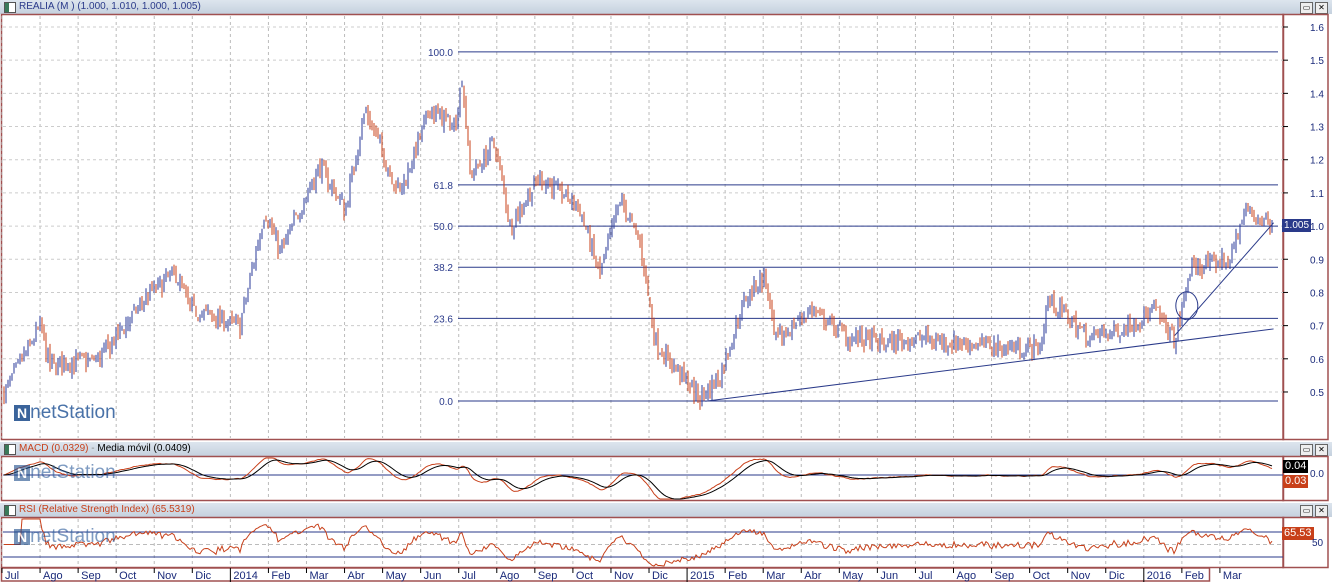  What do you see at coordinates (446, 402) in the screenshot?
I see `fib-label: 0.0` at bounding box center [446, 402].